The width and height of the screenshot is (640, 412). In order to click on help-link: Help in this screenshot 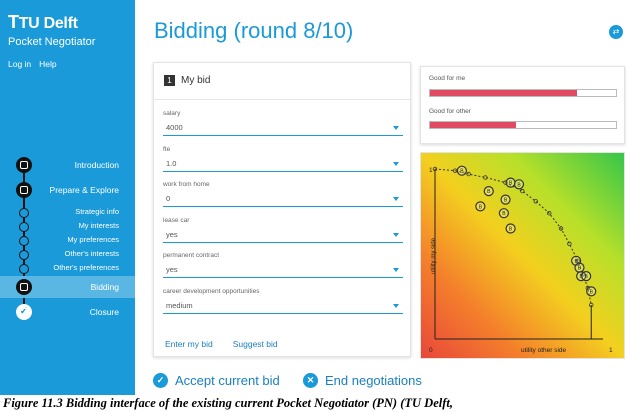, I will do `click(47, 64)`.